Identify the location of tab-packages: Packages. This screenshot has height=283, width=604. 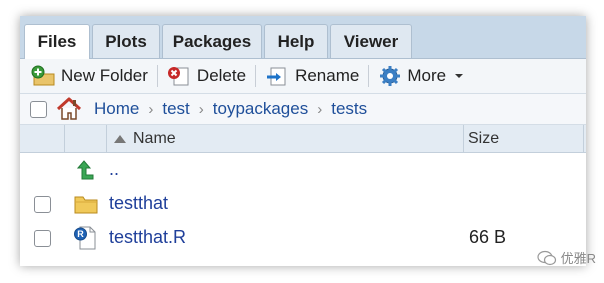
(212, 41).